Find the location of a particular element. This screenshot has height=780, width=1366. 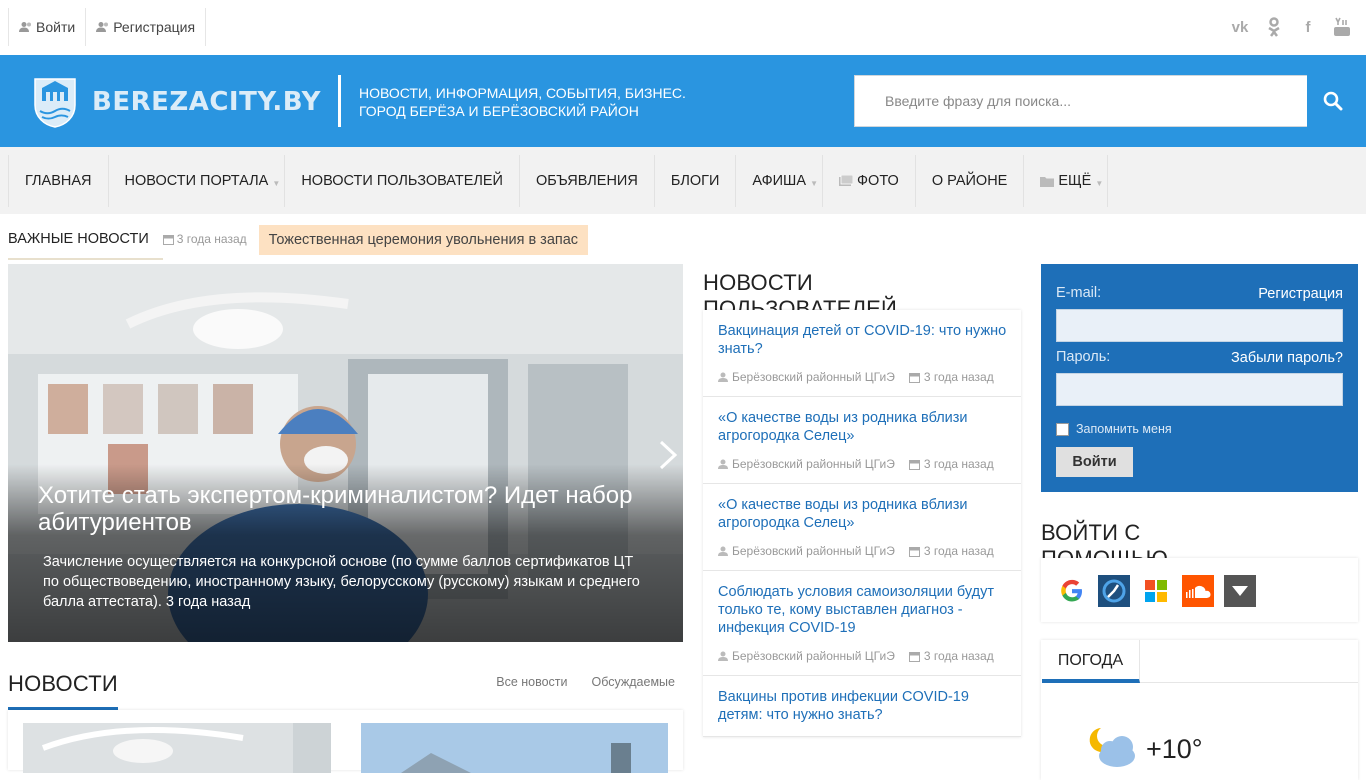

breaking-news-date-text: 3 года назад is located at coordinates (211, 239).